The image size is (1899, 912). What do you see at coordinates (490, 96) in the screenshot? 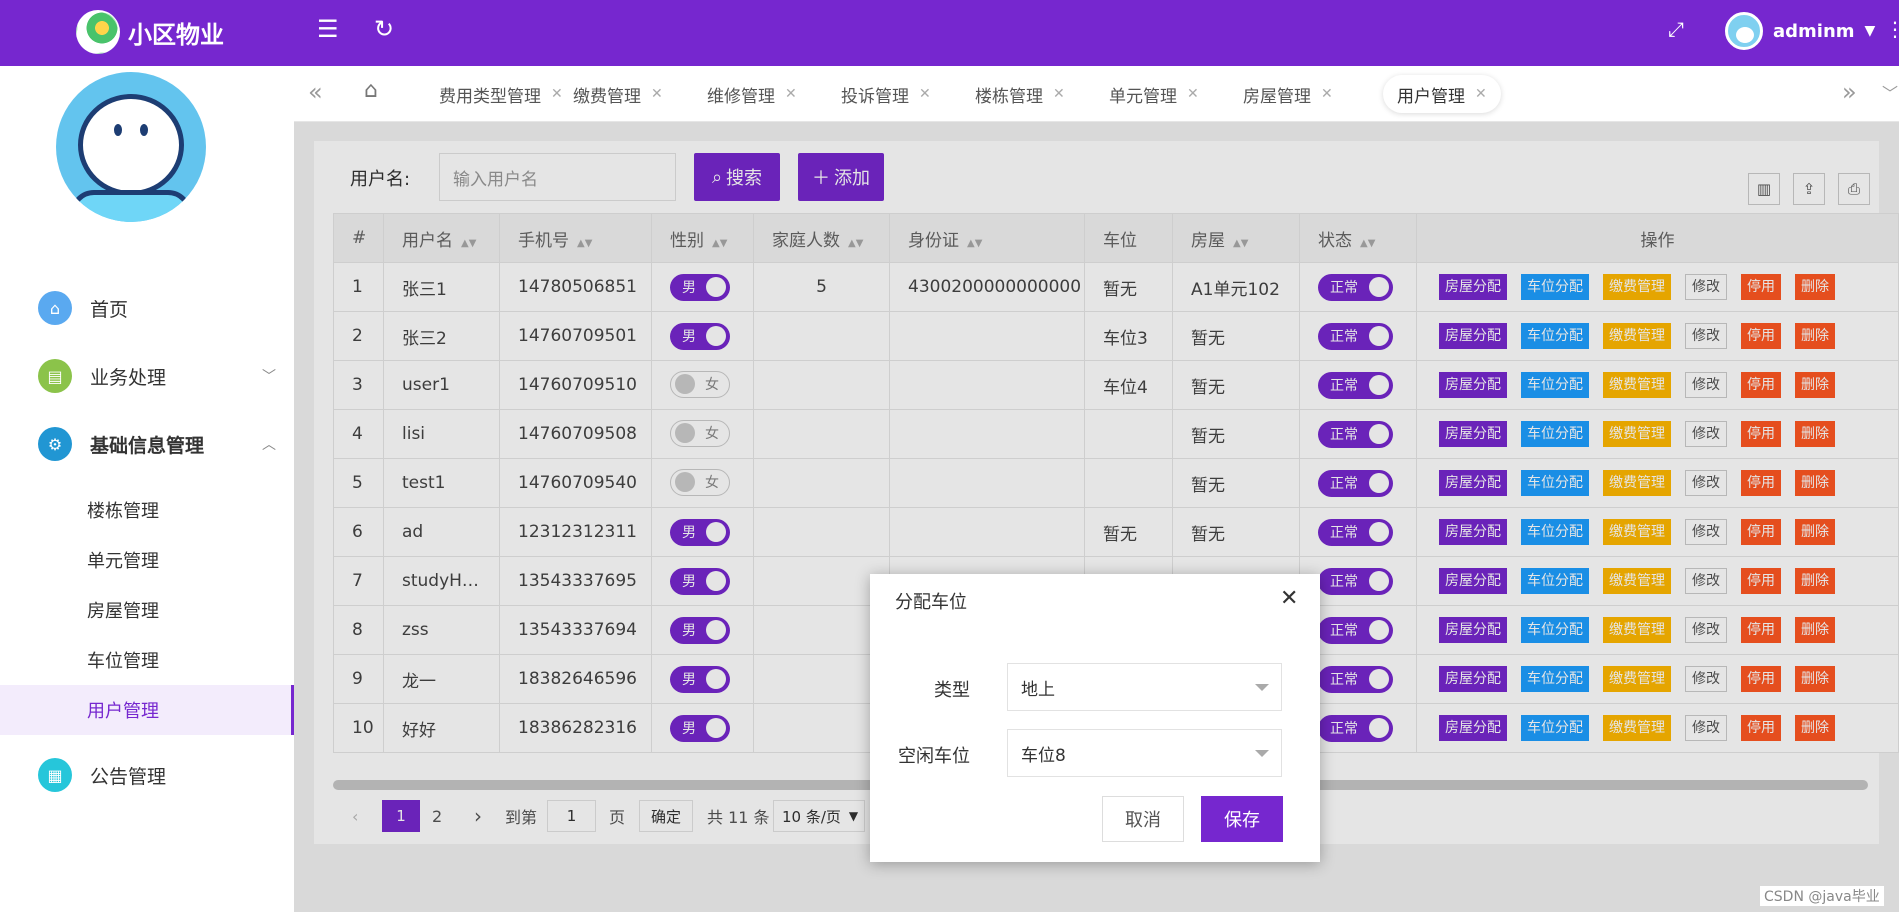
I see `tab-label: 费用类型管理` at bounding box center [490, 96].